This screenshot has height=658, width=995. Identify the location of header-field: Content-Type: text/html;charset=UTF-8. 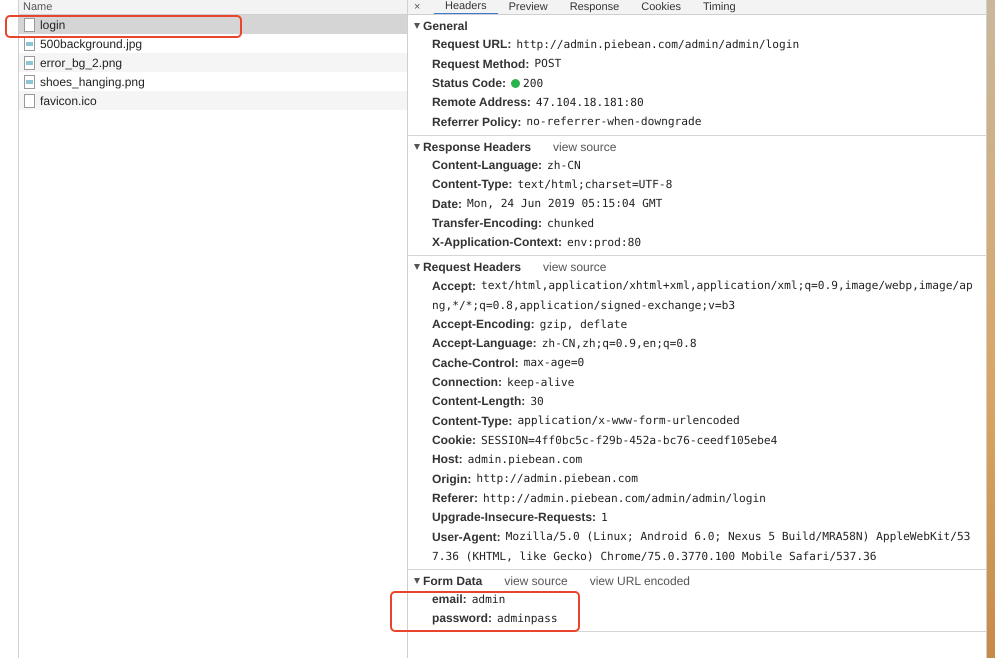
(709, 184).